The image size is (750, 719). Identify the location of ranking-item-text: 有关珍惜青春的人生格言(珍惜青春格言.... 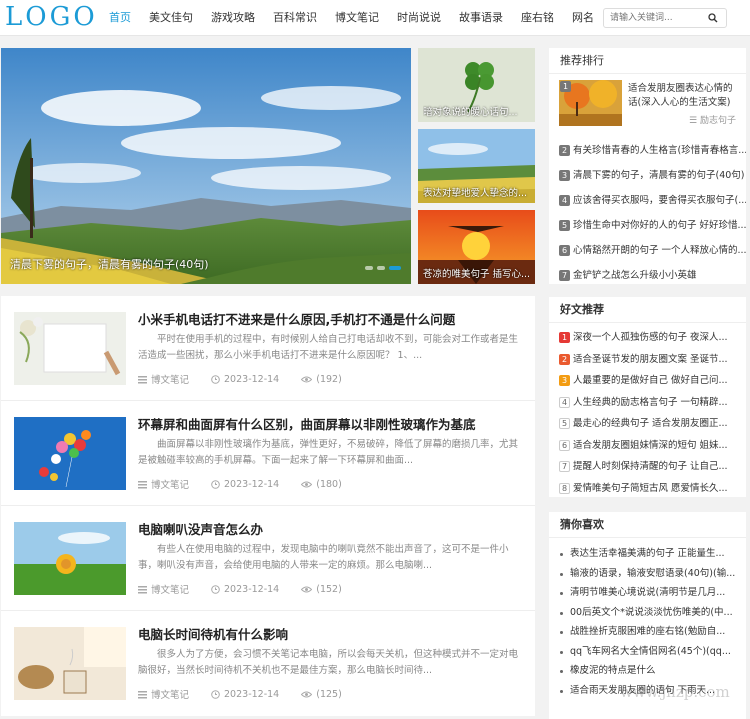
(659, 150).